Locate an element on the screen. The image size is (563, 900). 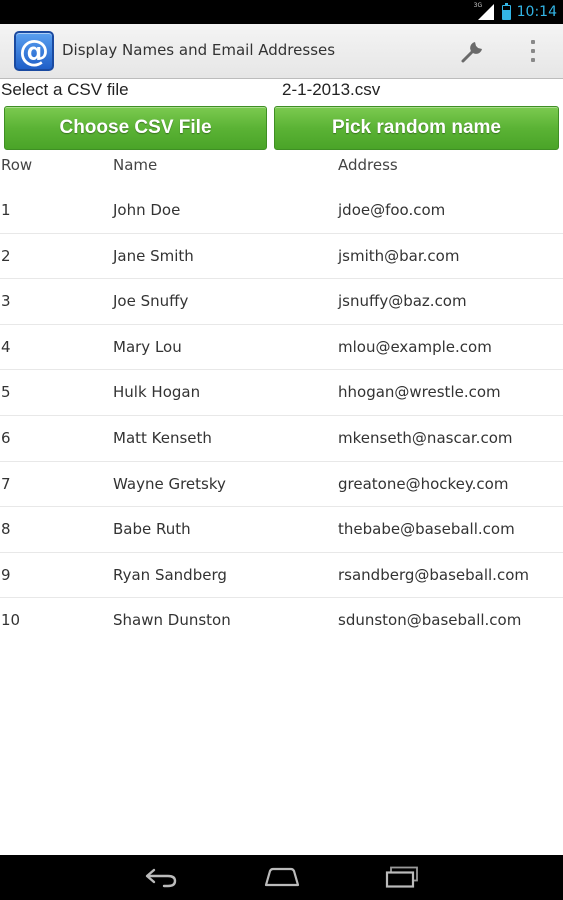
row-number: 2 is located at coordinates (6, 255).